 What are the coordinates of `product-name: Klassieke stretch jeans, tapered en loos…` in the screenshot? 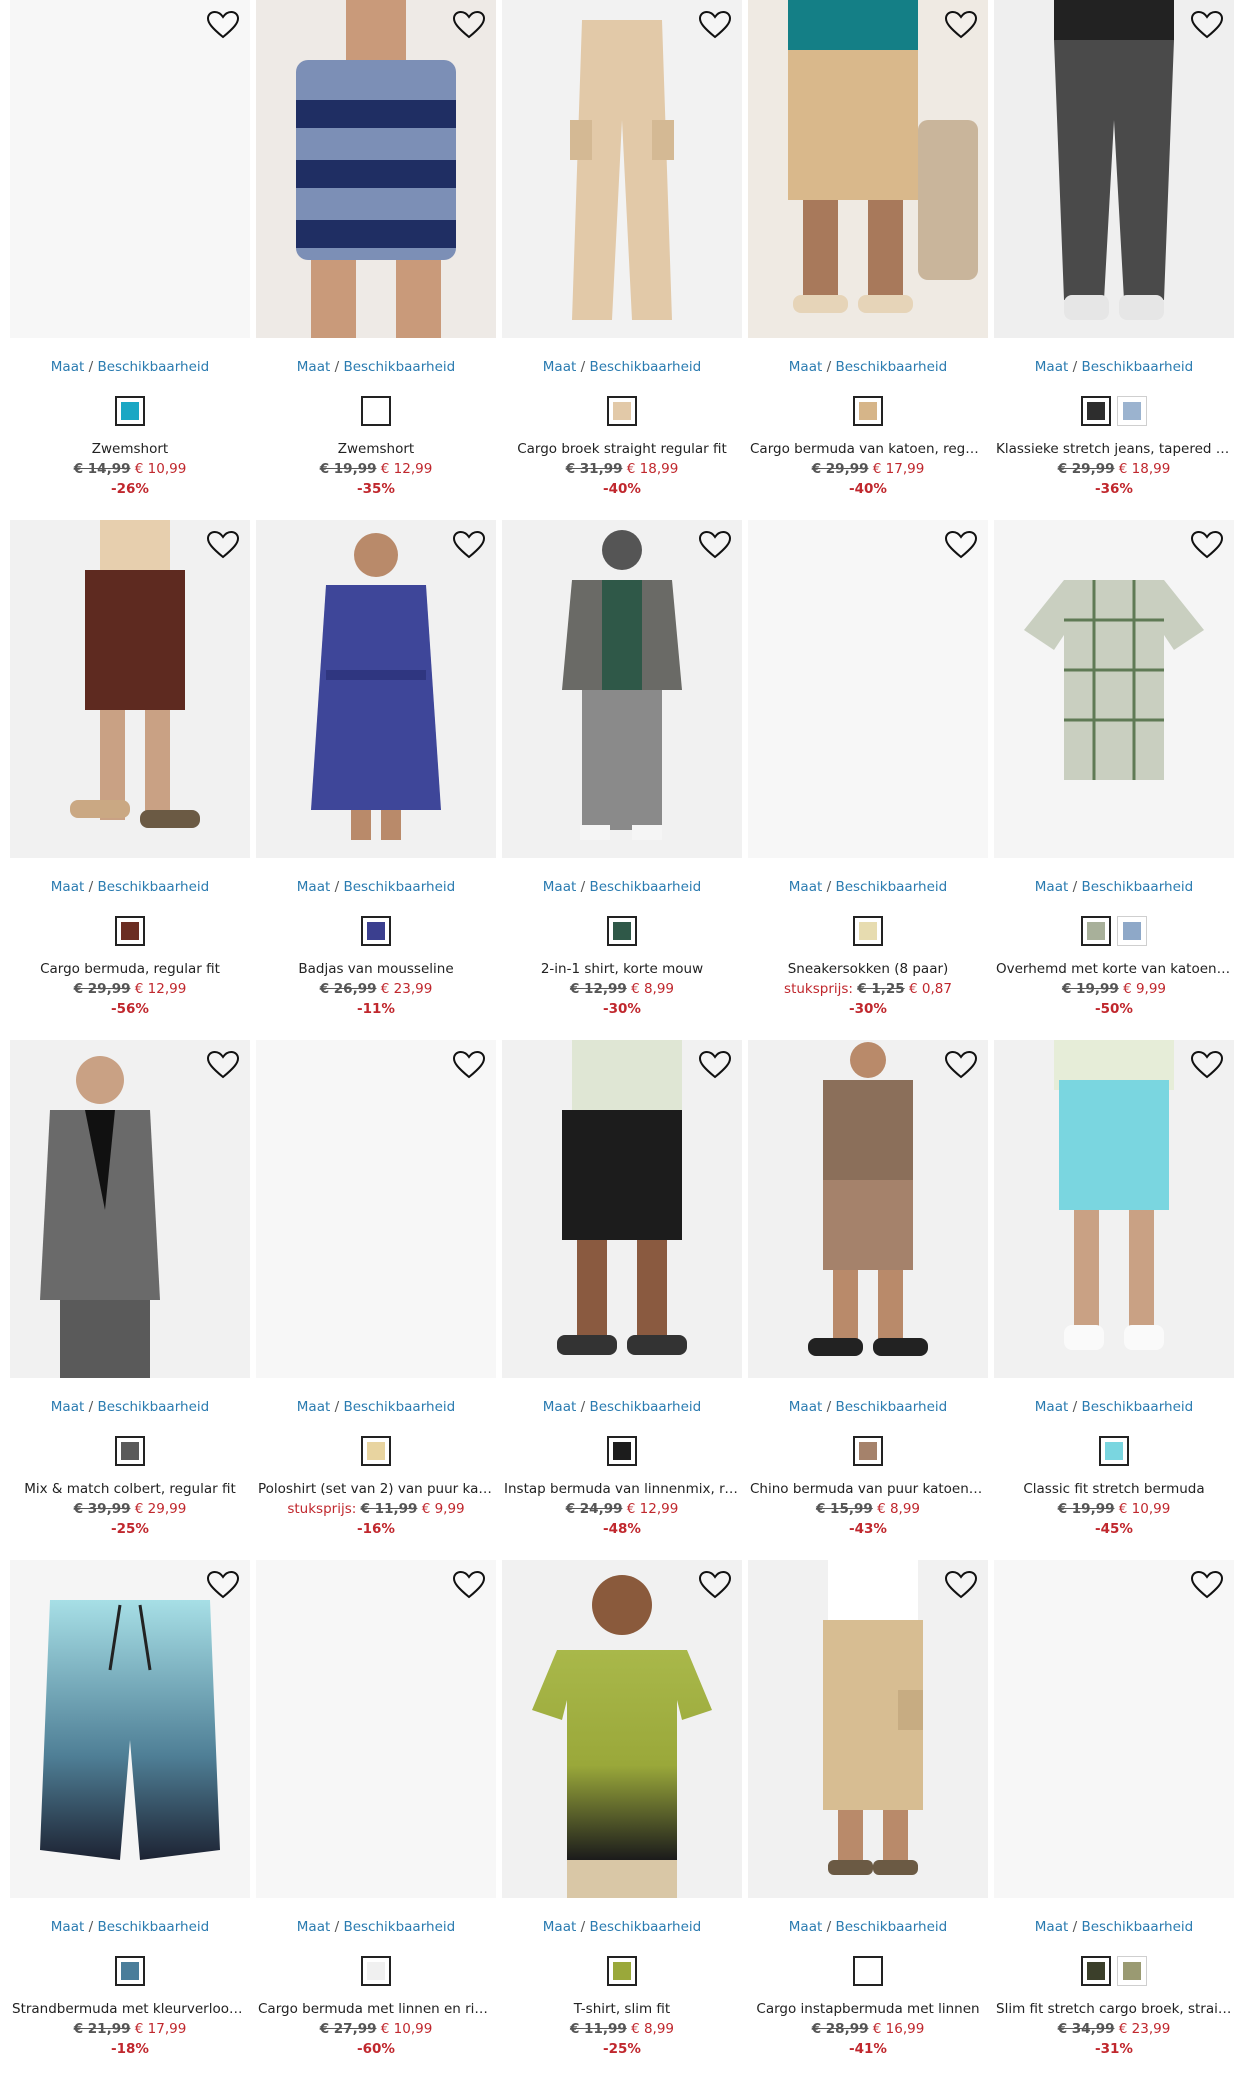 It's located at (1114, 450).